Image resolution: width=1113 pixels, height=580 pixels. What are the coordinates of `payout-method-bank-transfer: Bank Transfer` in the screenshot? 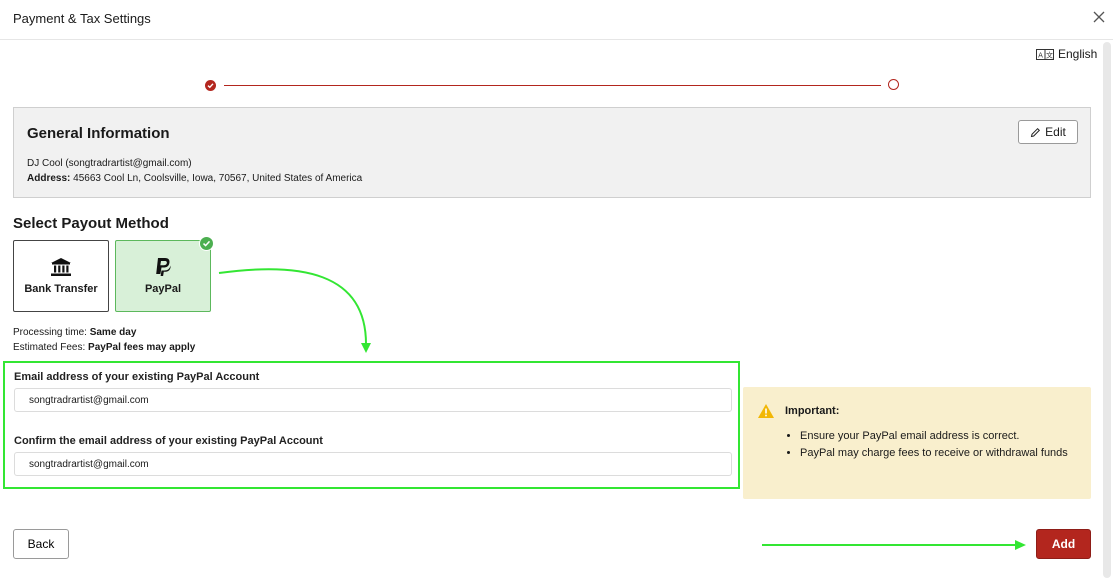 It's located at (61, 276).